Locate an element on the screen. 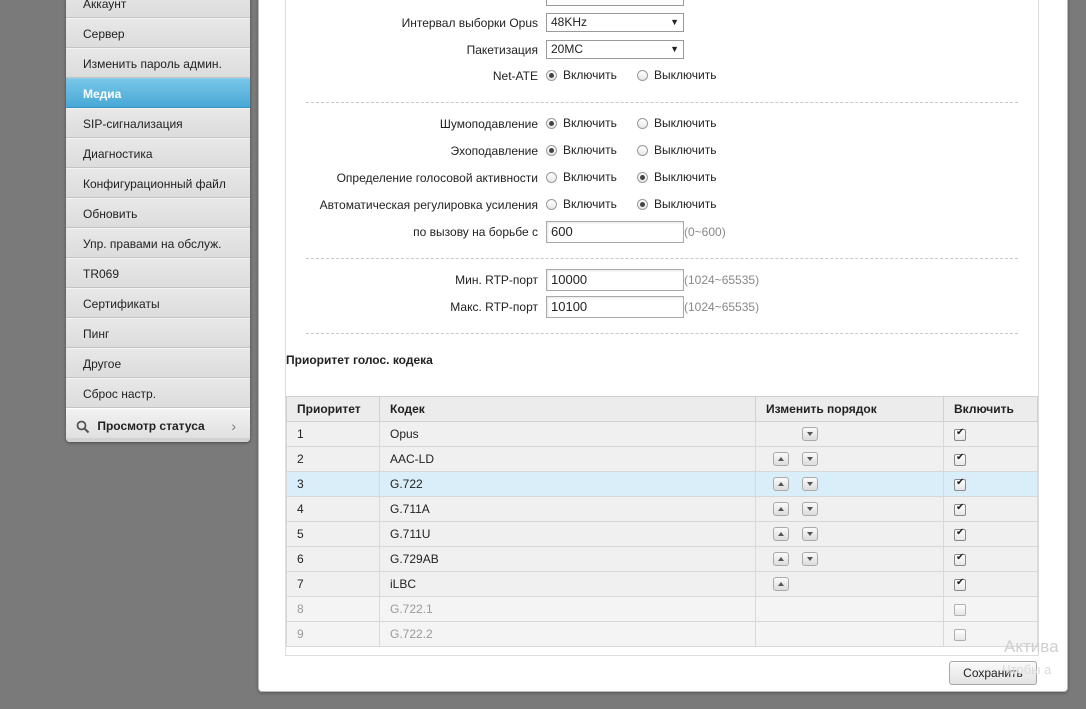 This screenshot has width=1086, height=709. sidebar-item: Медиа is located at coordinates (158, 93).